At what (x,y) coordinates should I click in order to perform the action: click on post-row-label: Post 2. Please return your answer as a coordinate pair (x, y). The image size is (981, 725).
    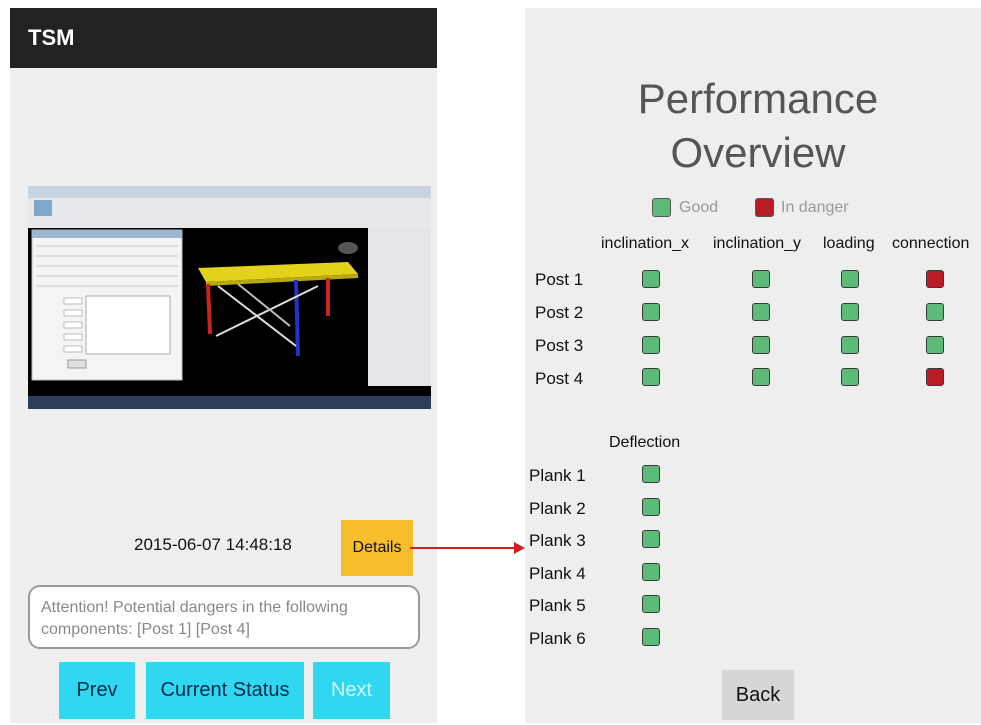
    Looking at the image, I should click on (559, 312).